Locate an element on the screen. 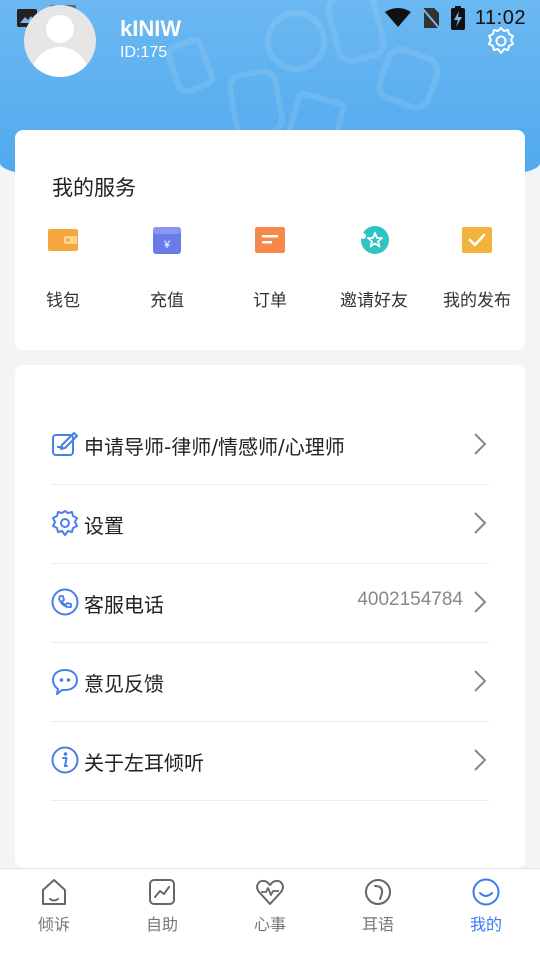 This screenshot has width=540, height=961. nav-tab-heart-matters: 心事 is located at coordinates (270, 915).